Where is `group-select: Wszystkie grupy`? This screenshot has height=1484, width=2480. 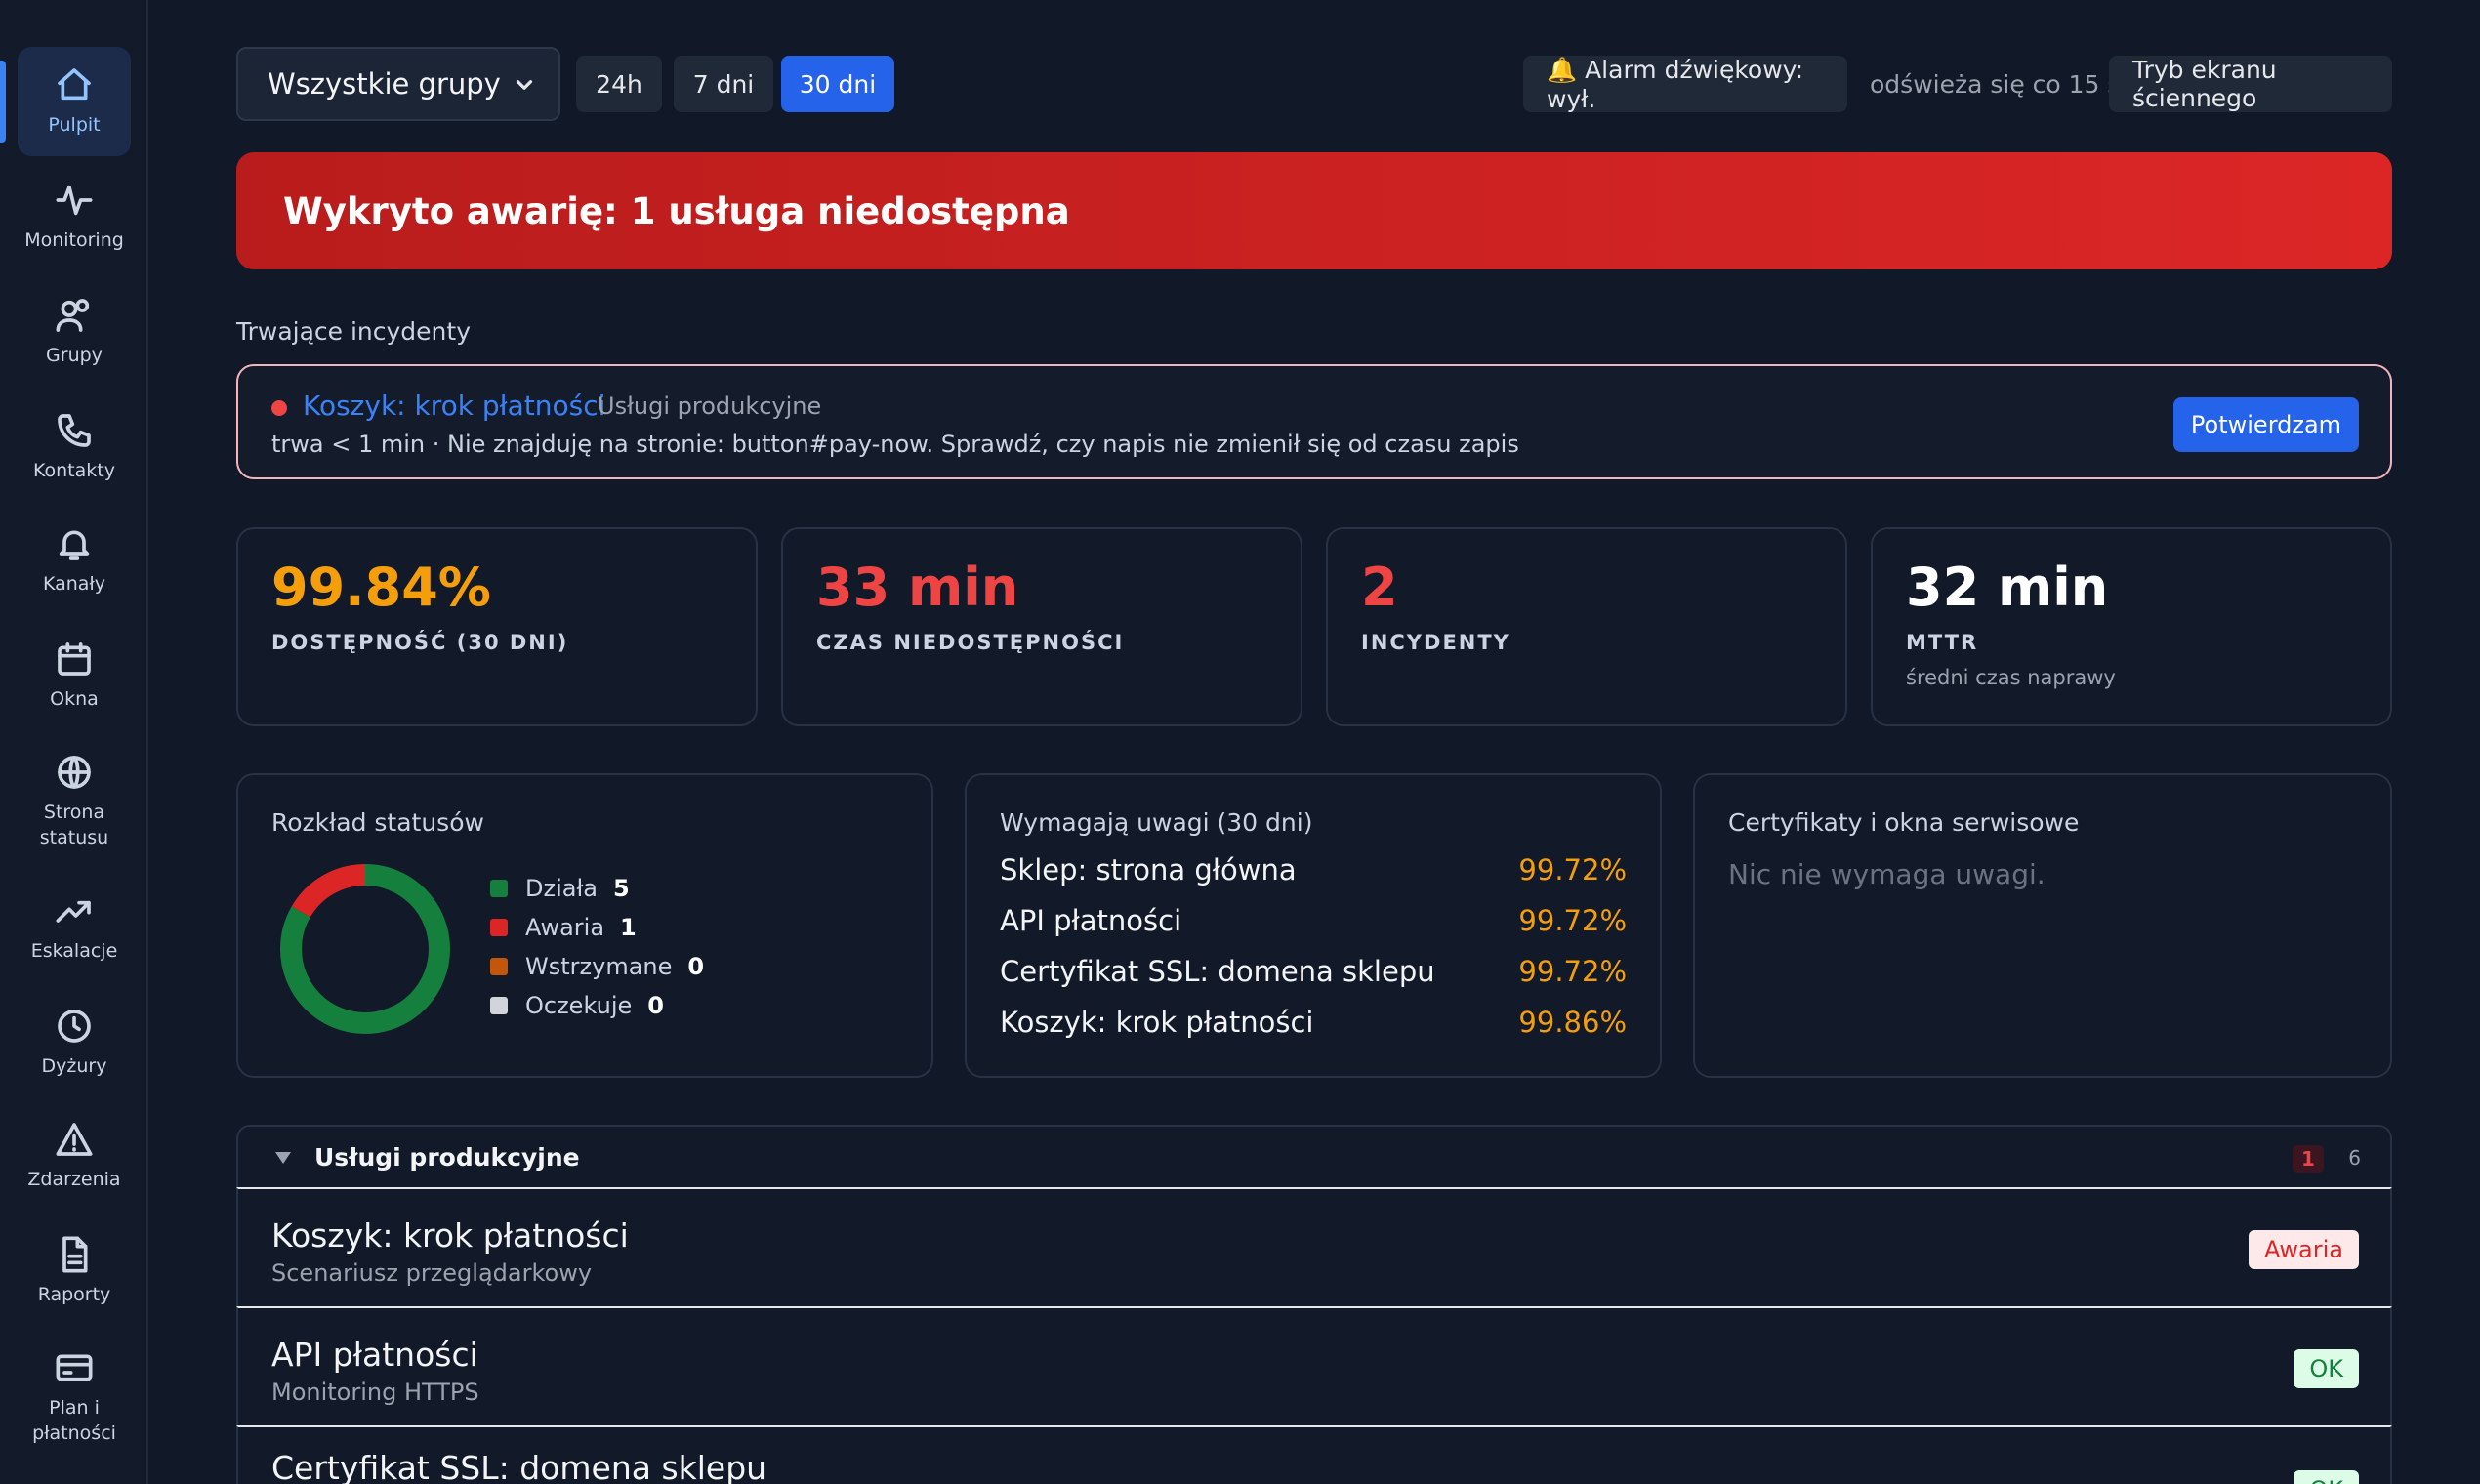 group-select: Wszystkie grupy is located at coordinates (398, 84).